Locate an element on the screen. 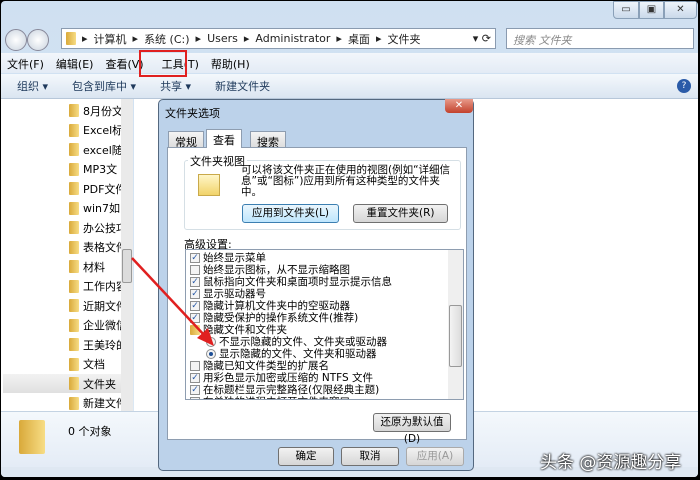 The height and width of the screenshot is (480, 700). tab-view: 查看 is located at coordinates (224, 138).